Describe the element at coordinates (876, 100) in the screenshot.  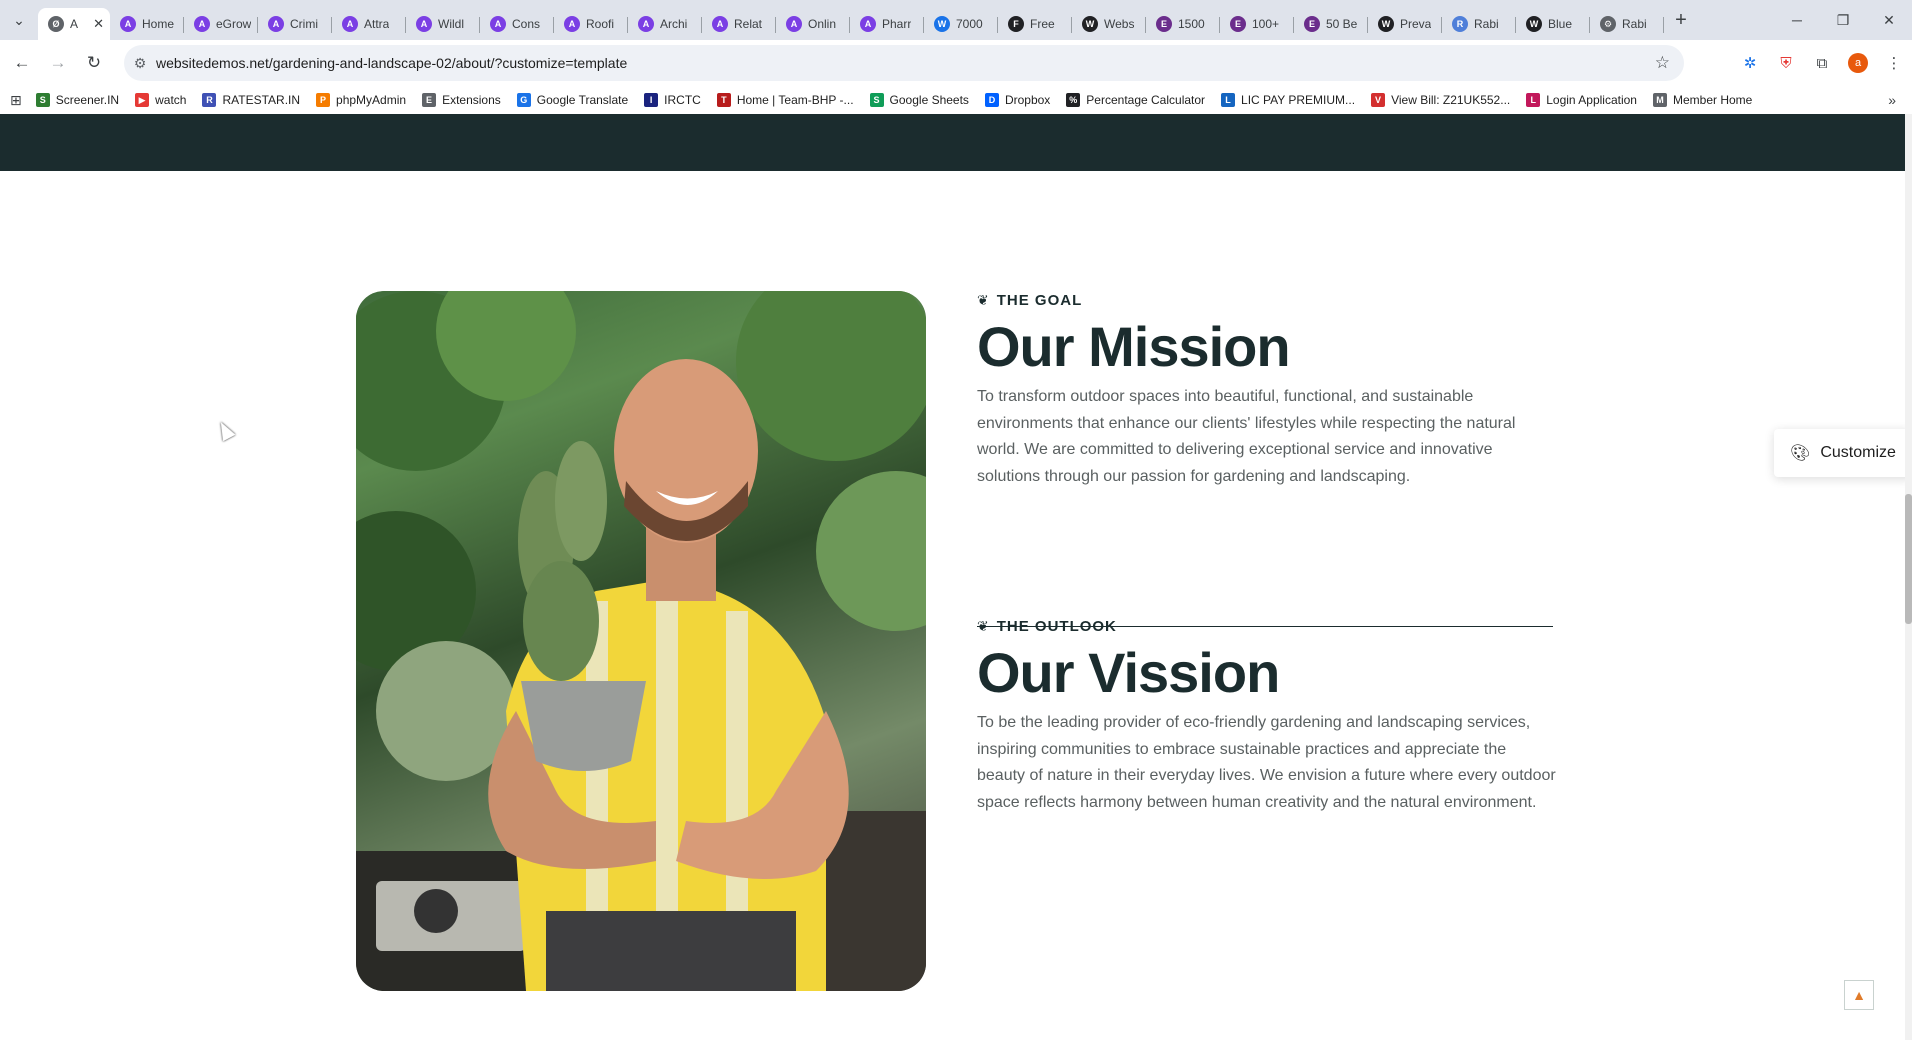
I see `bookmark-favicon-icon: S` at that location.